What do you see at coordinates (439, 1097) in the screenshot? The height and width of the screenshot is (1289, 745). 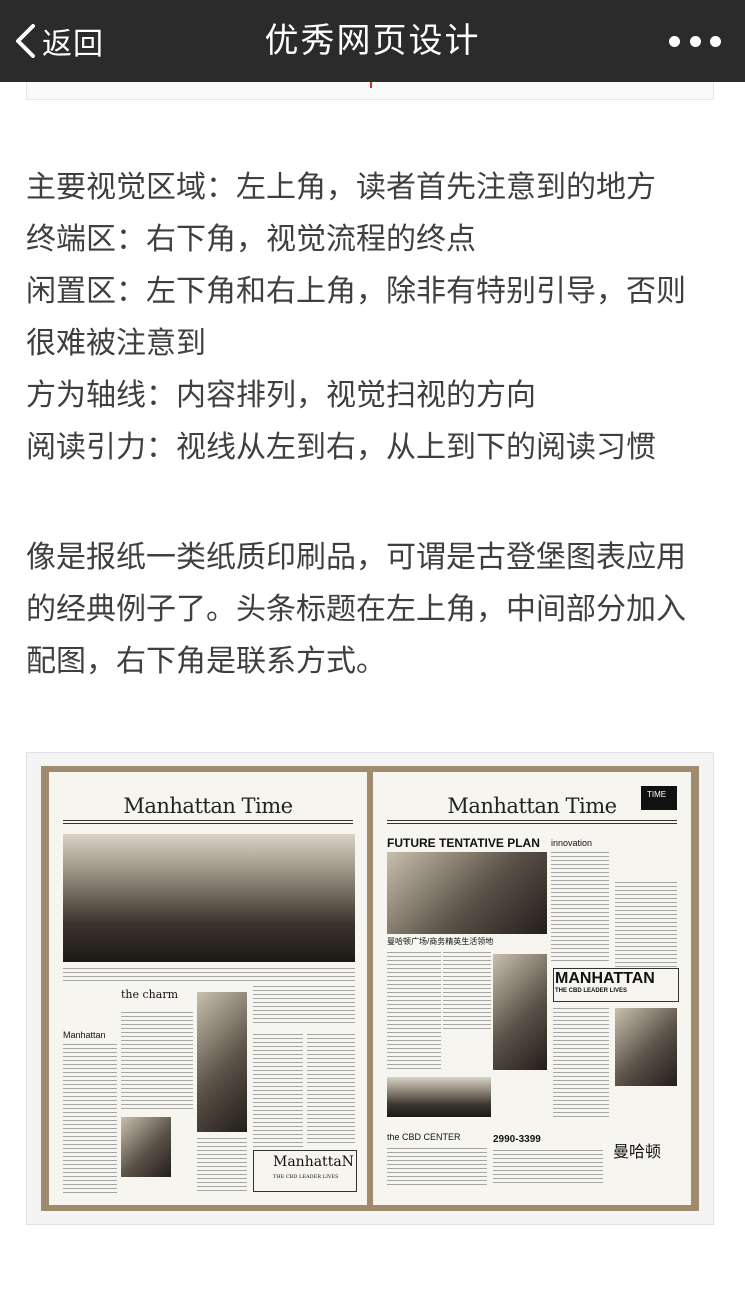 I see `street-photo` at bounding box center [439, 1097].